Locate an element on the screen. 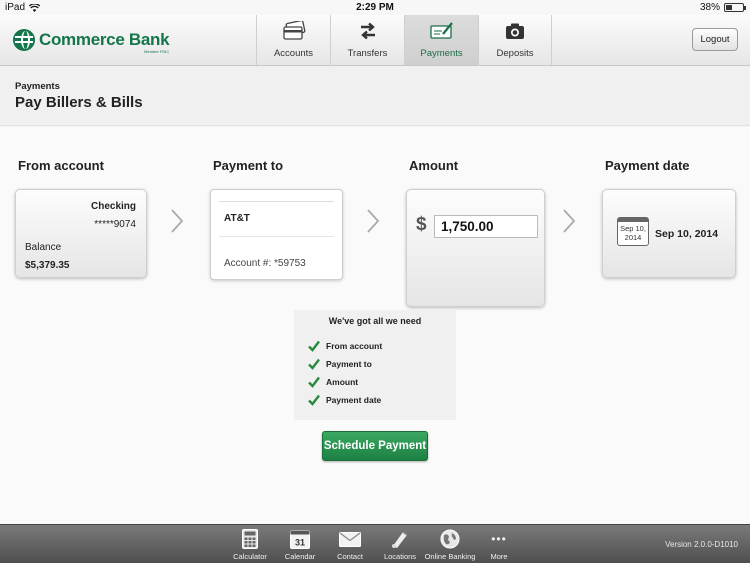 The width and height of the screenshot is (750, 563). balance-value: $5,379.35 is located at coordinates (47, 265).